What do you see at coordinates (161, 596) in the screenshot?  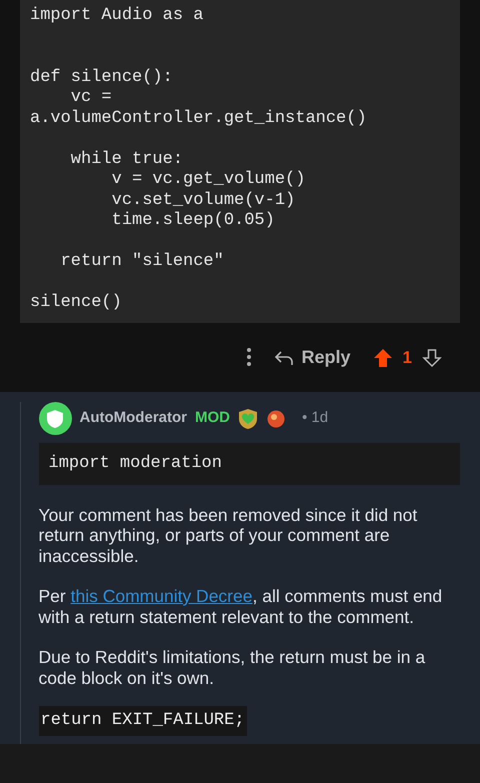 I see `link: this Community Decree` at bounding box center [161, 596].